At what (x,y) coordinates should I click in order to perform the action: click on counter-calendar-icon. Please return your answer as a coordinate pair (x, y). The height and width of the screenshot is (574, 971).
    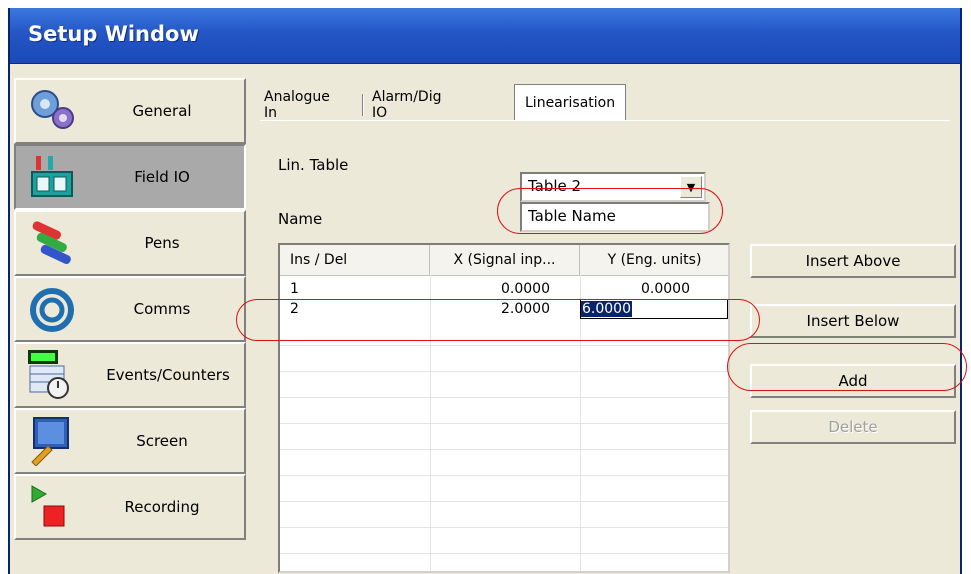
    Looking at the image, I should click on (48, 374).